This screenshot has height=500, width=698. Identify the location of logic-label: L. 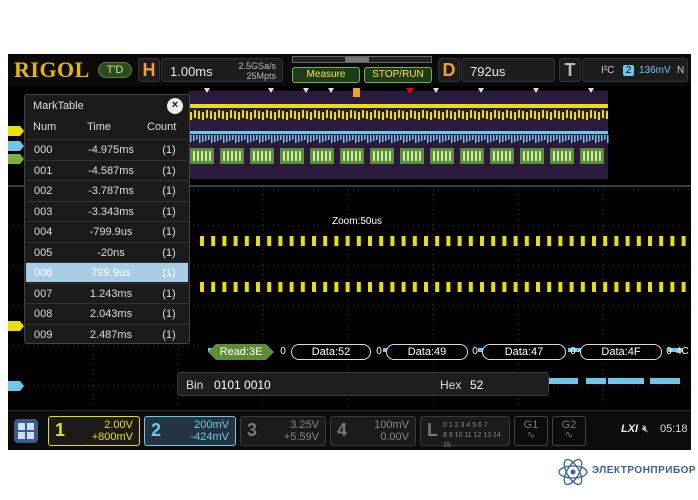
(432, 430).